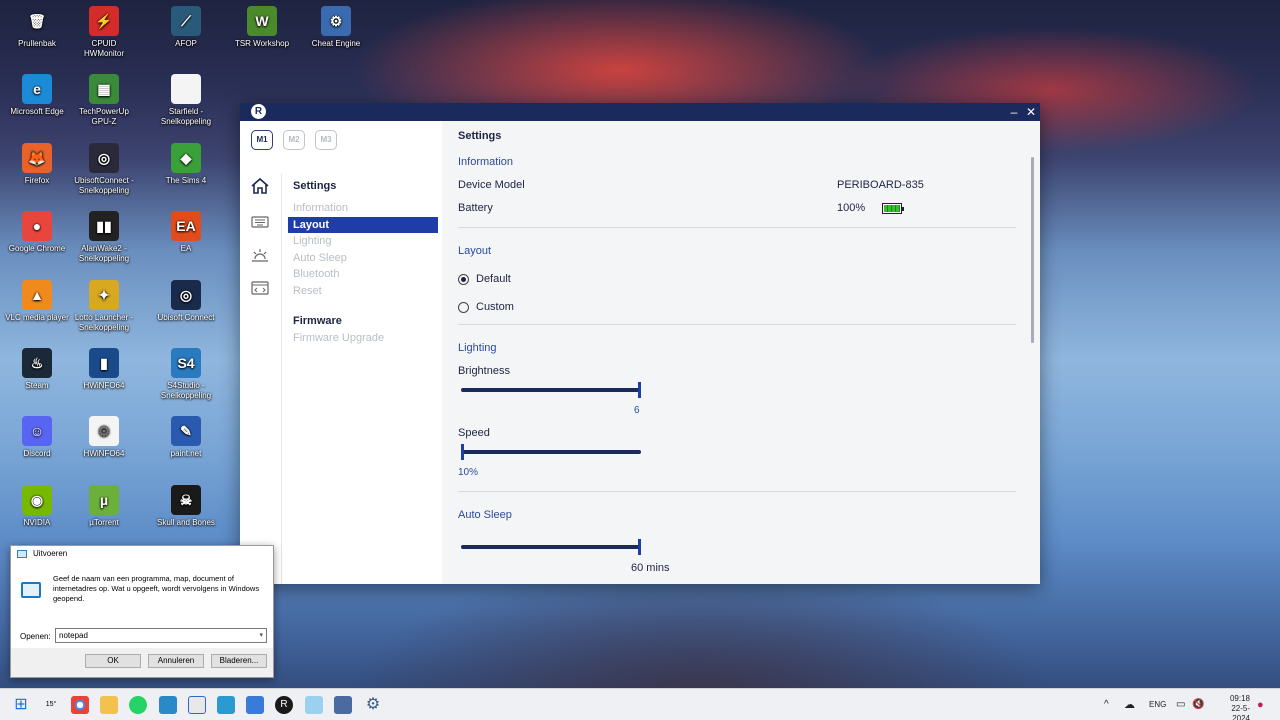 This screenshot has width=1280, height=720. I want to click on weather-icon: 15°, so click(51, 705).